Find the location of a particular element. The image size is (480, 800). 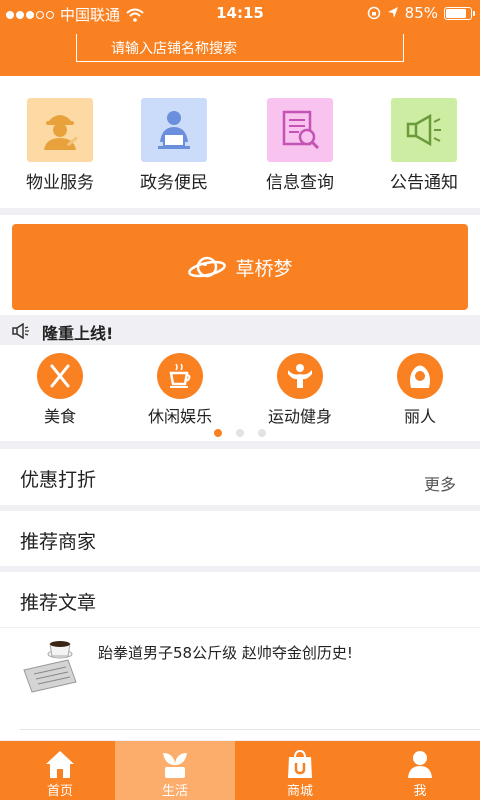

banner-button: 草桥梦 is located at coordinates (240, 267).